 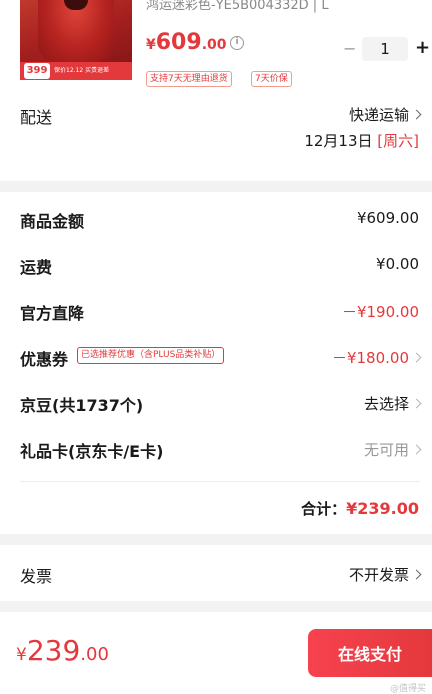 I want to click on jingdou-select: 去选择, so click(x=392, y=403).